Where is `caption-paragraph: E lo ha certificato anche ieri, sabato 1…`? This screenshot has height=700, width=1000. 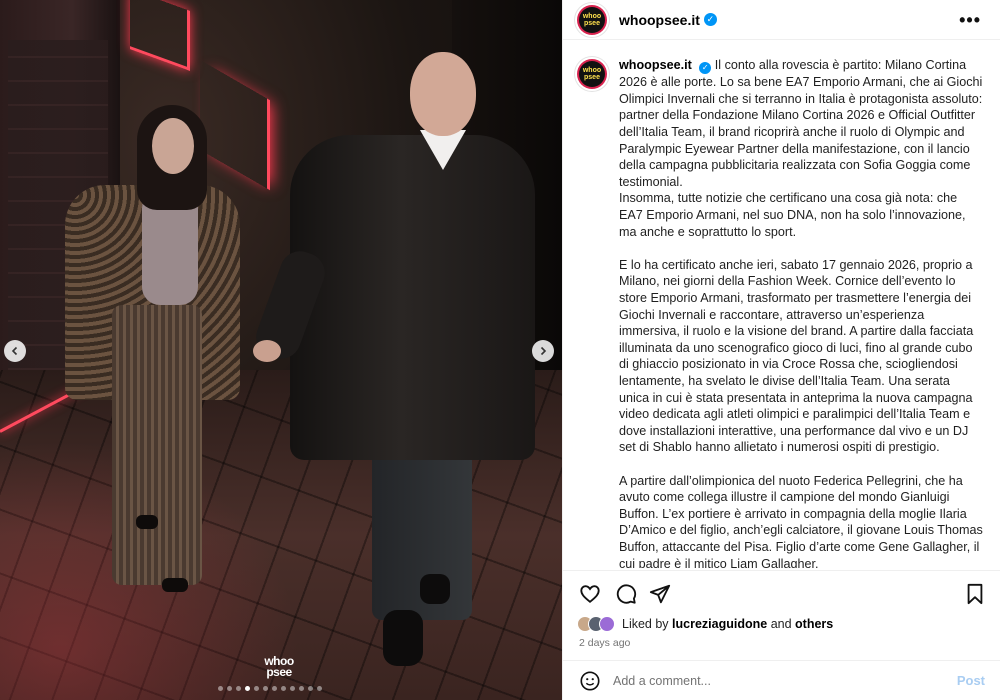 caption-paragraph: E lo ha certificato anche ieri, sabato 1… is located at coordinates (796, 356).